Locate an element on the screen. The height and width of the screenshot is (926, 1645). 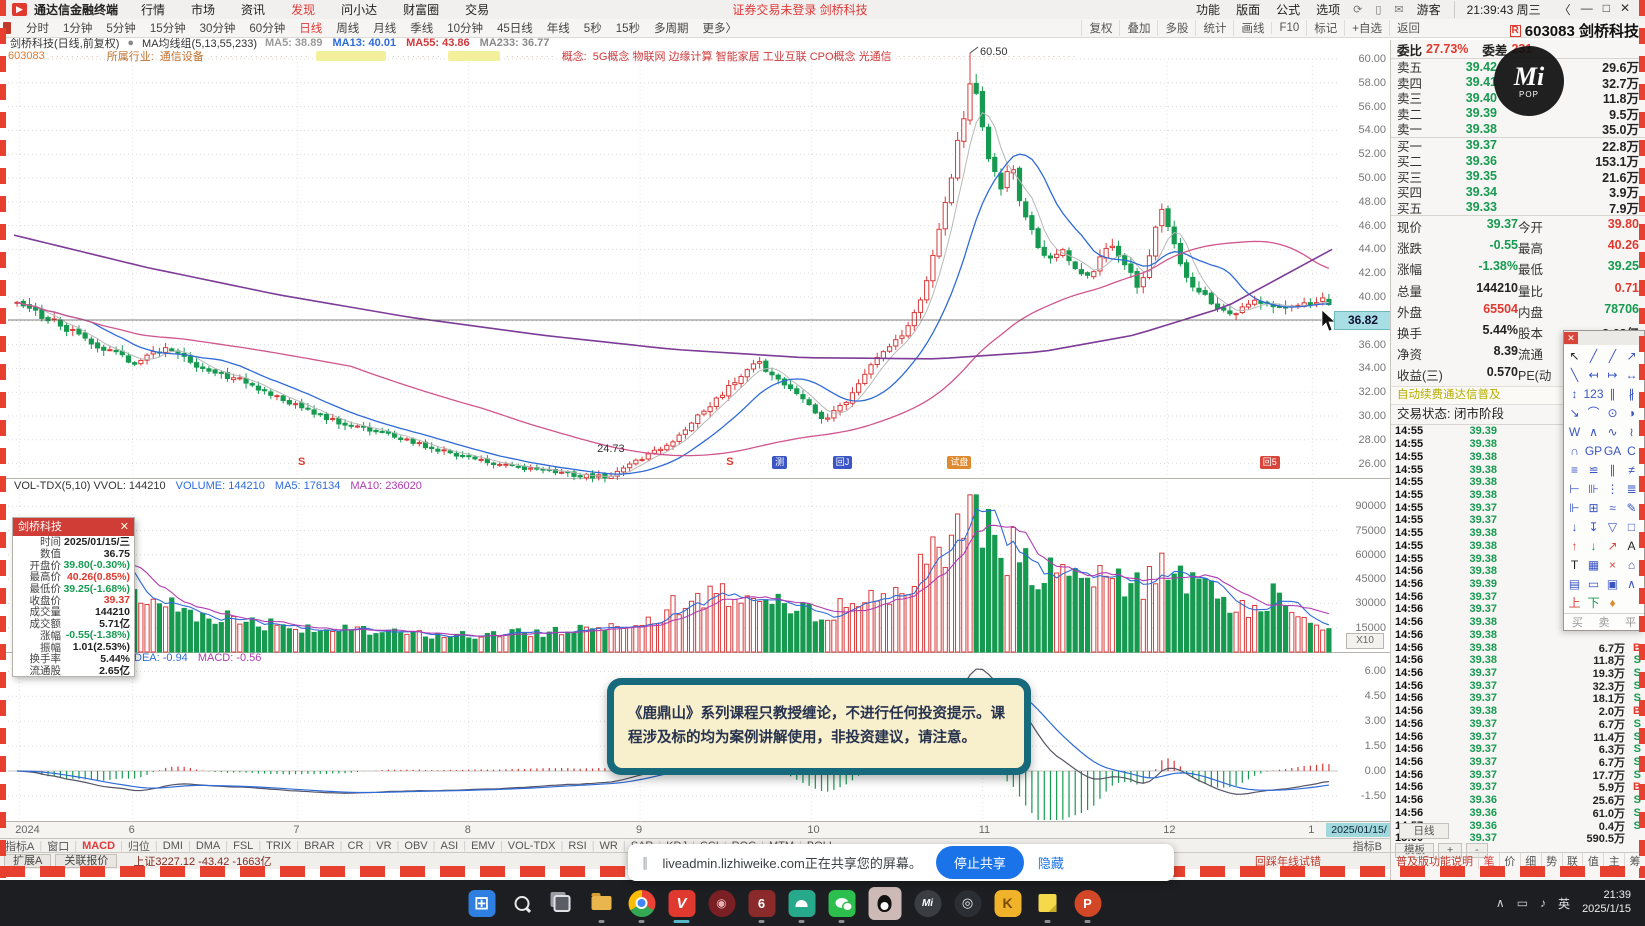
period-60分钟: 60分钟 is located at coordinates (267, 28).